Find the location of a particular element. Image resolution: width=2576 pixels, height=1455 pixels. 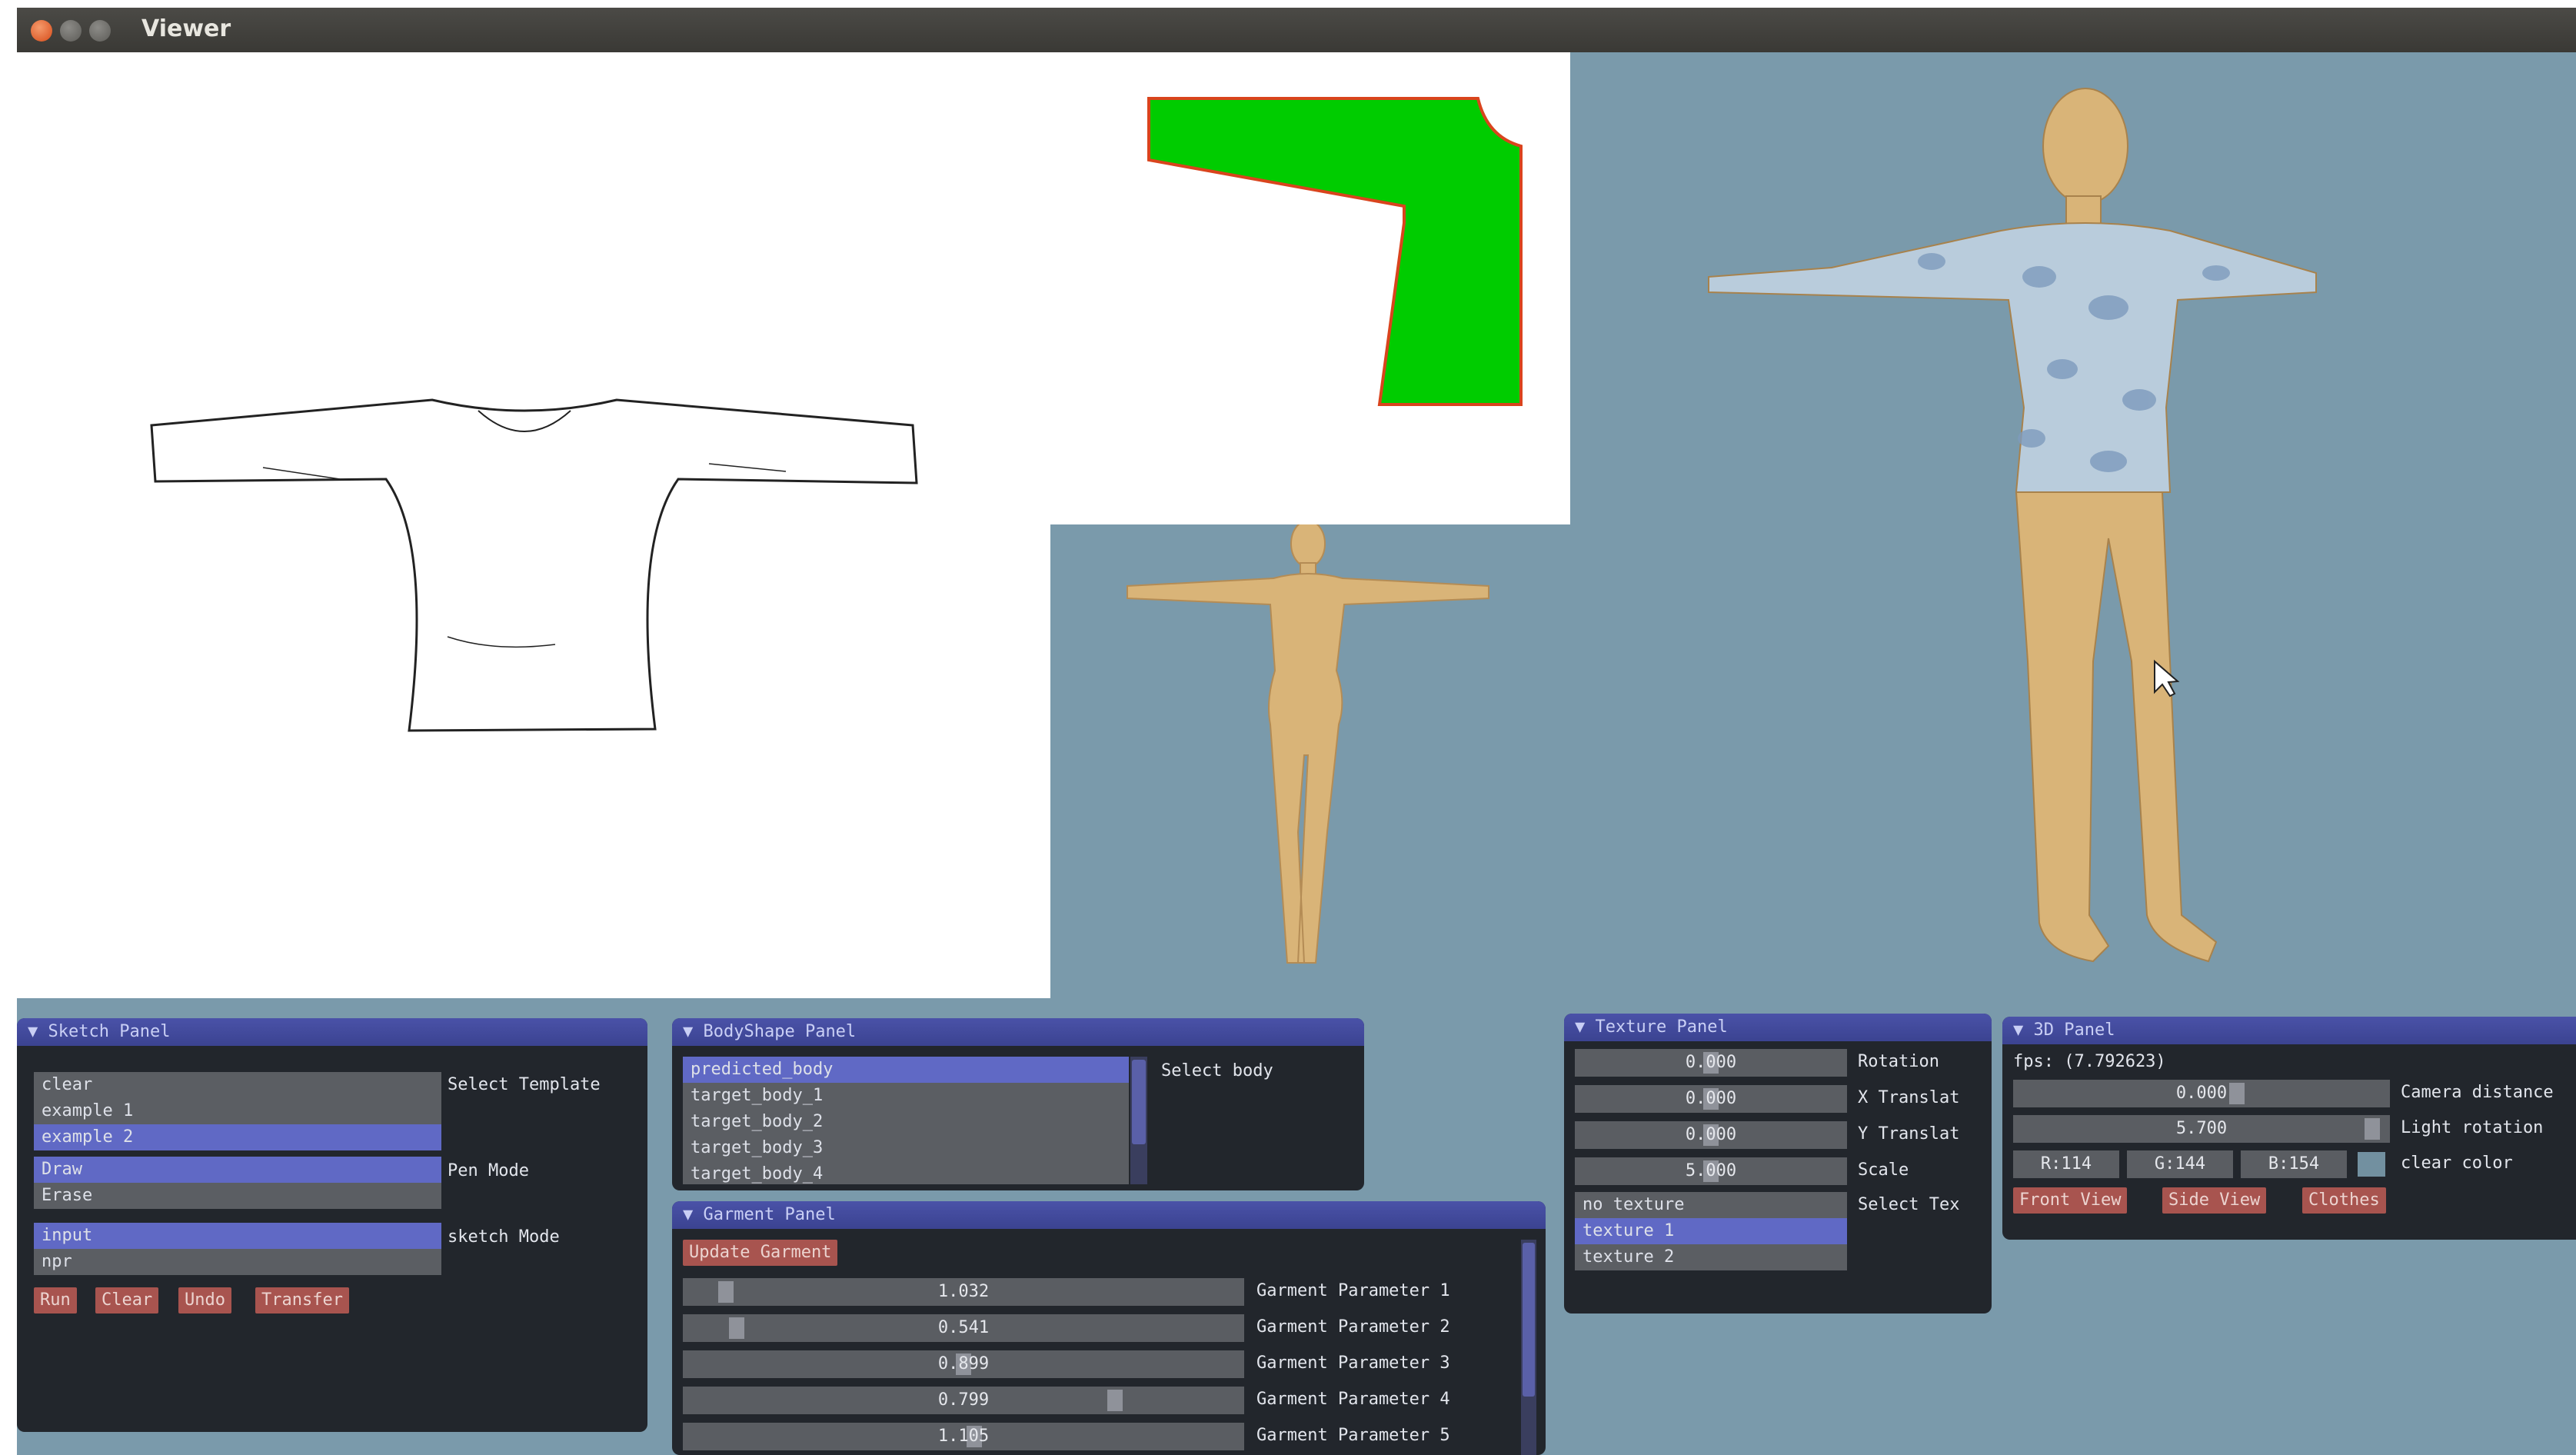

garment-parameter-slider: 1.105 is located at coordinates (964, 1436).